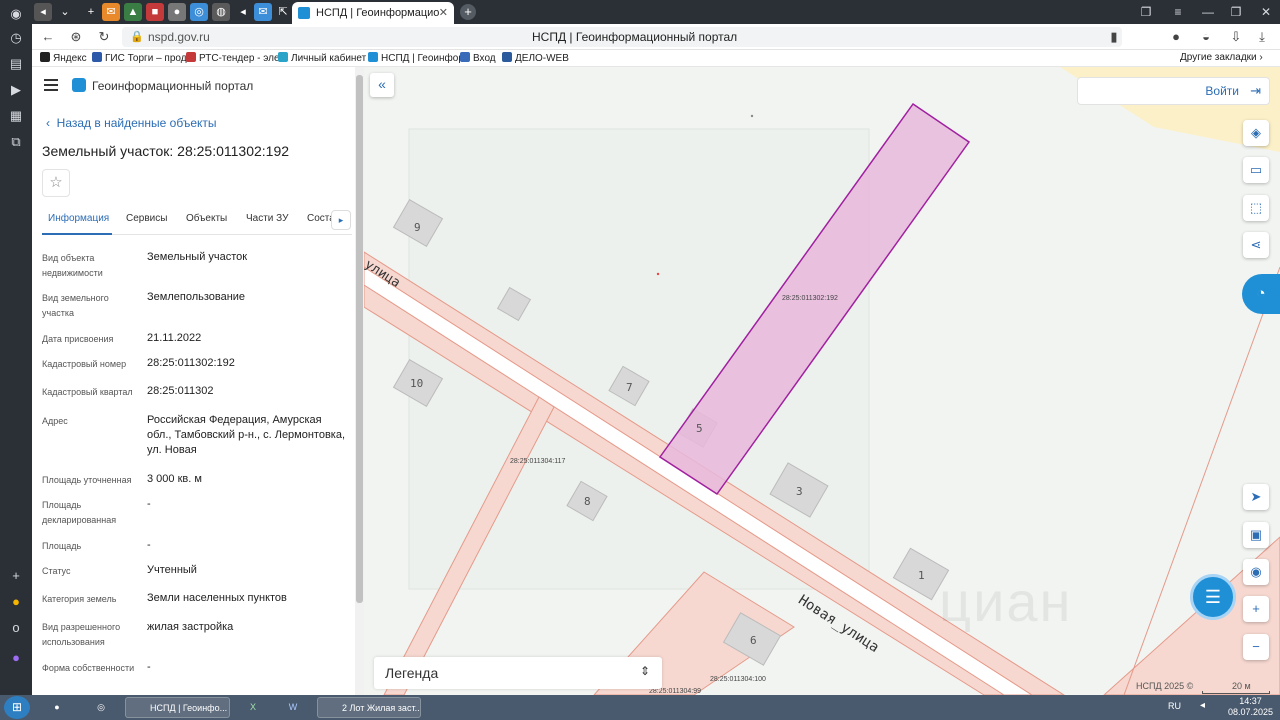 The width and height of the screenshot is (1280, 720). Describe the element at coordinates (56, 183) in the screenshot. I see `favorite-star-button: ☆` at that location.